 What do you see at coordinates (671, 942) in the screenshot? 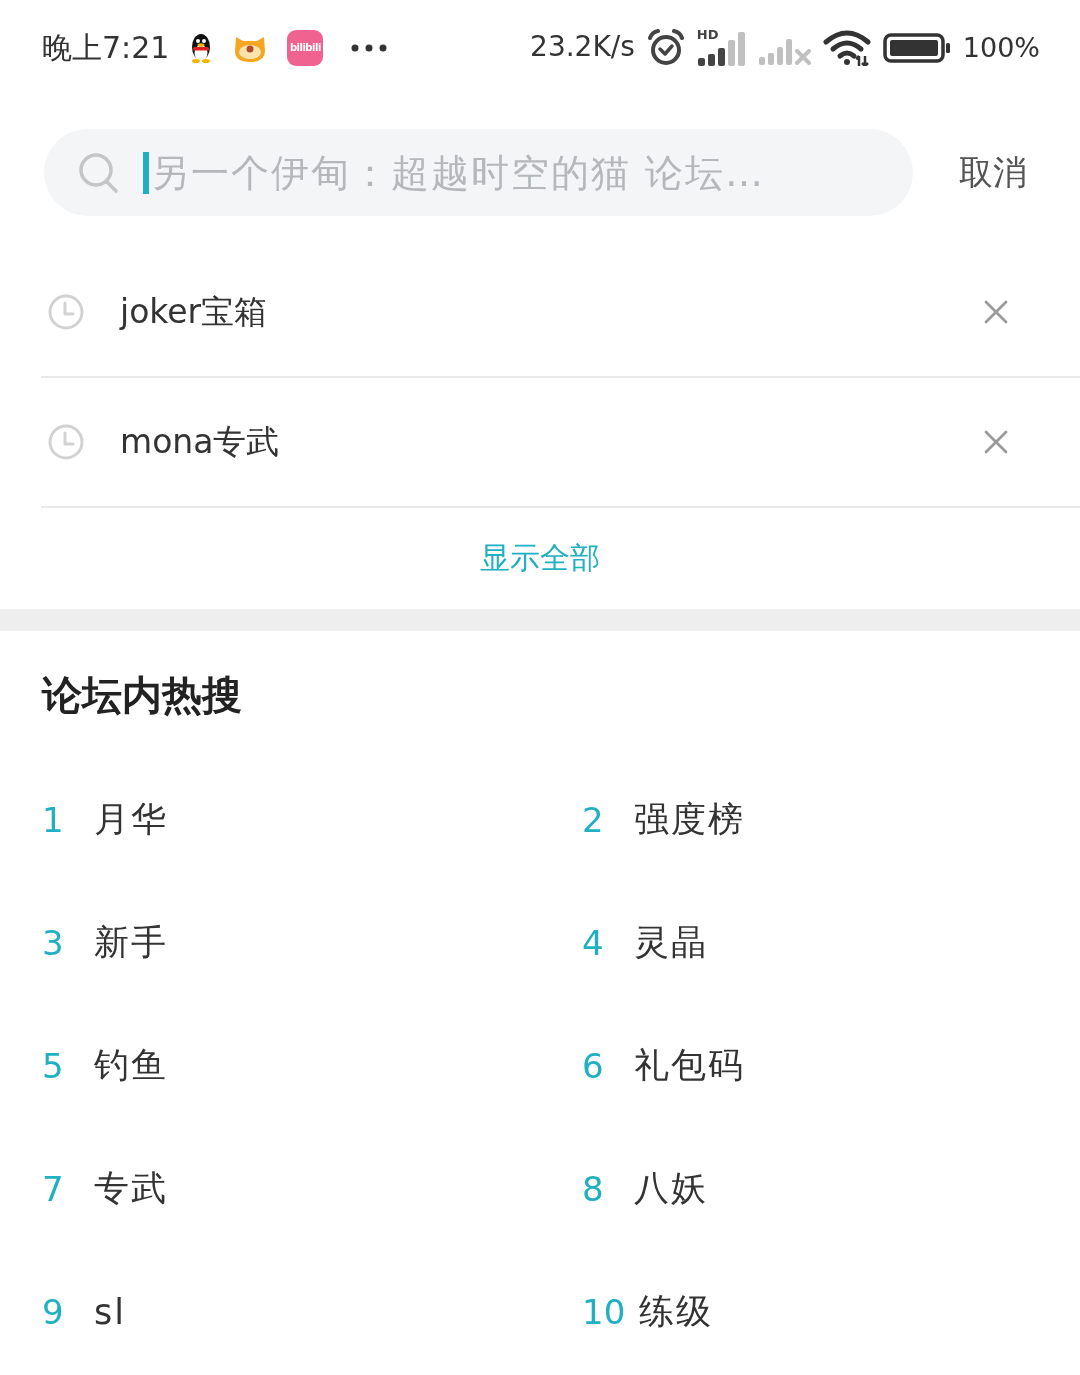
I see `hot-search-link: 灵晶` at bounding box center [671, 942].